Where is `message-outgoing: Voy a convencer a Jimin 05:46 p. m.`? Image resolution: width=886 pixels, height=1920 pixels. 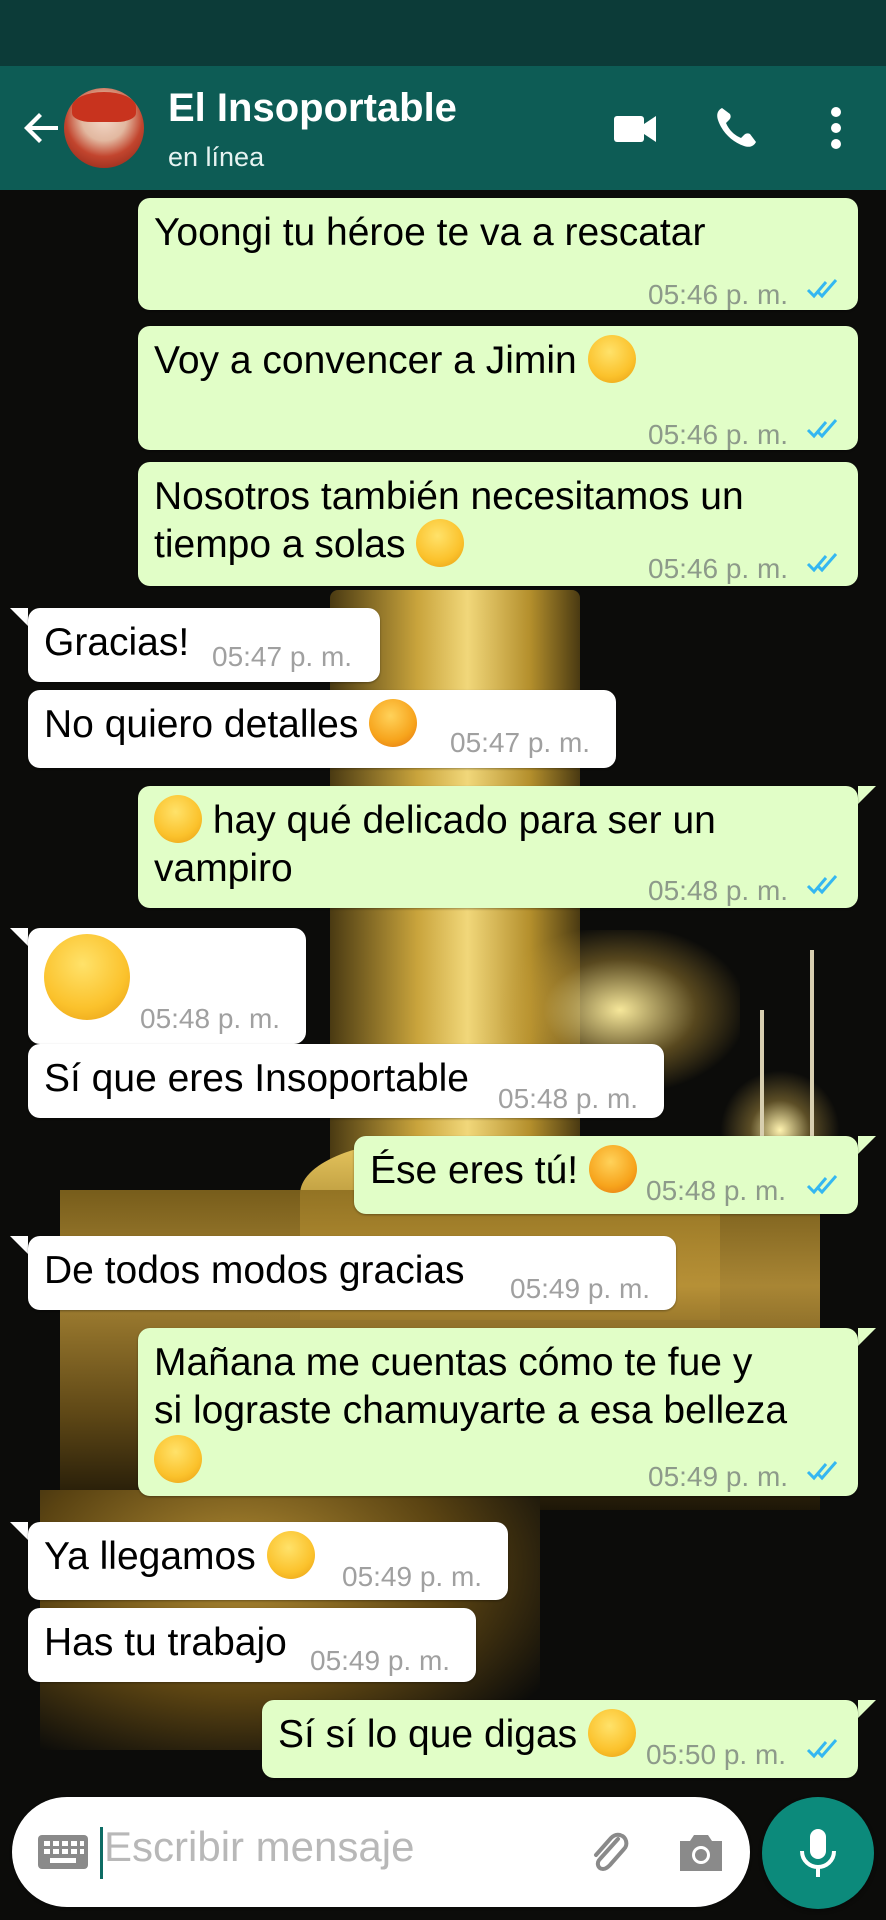
message-outgoing: Voy a convencer a Jimin 05:46 p. m. is located at coordinates (498, 388).